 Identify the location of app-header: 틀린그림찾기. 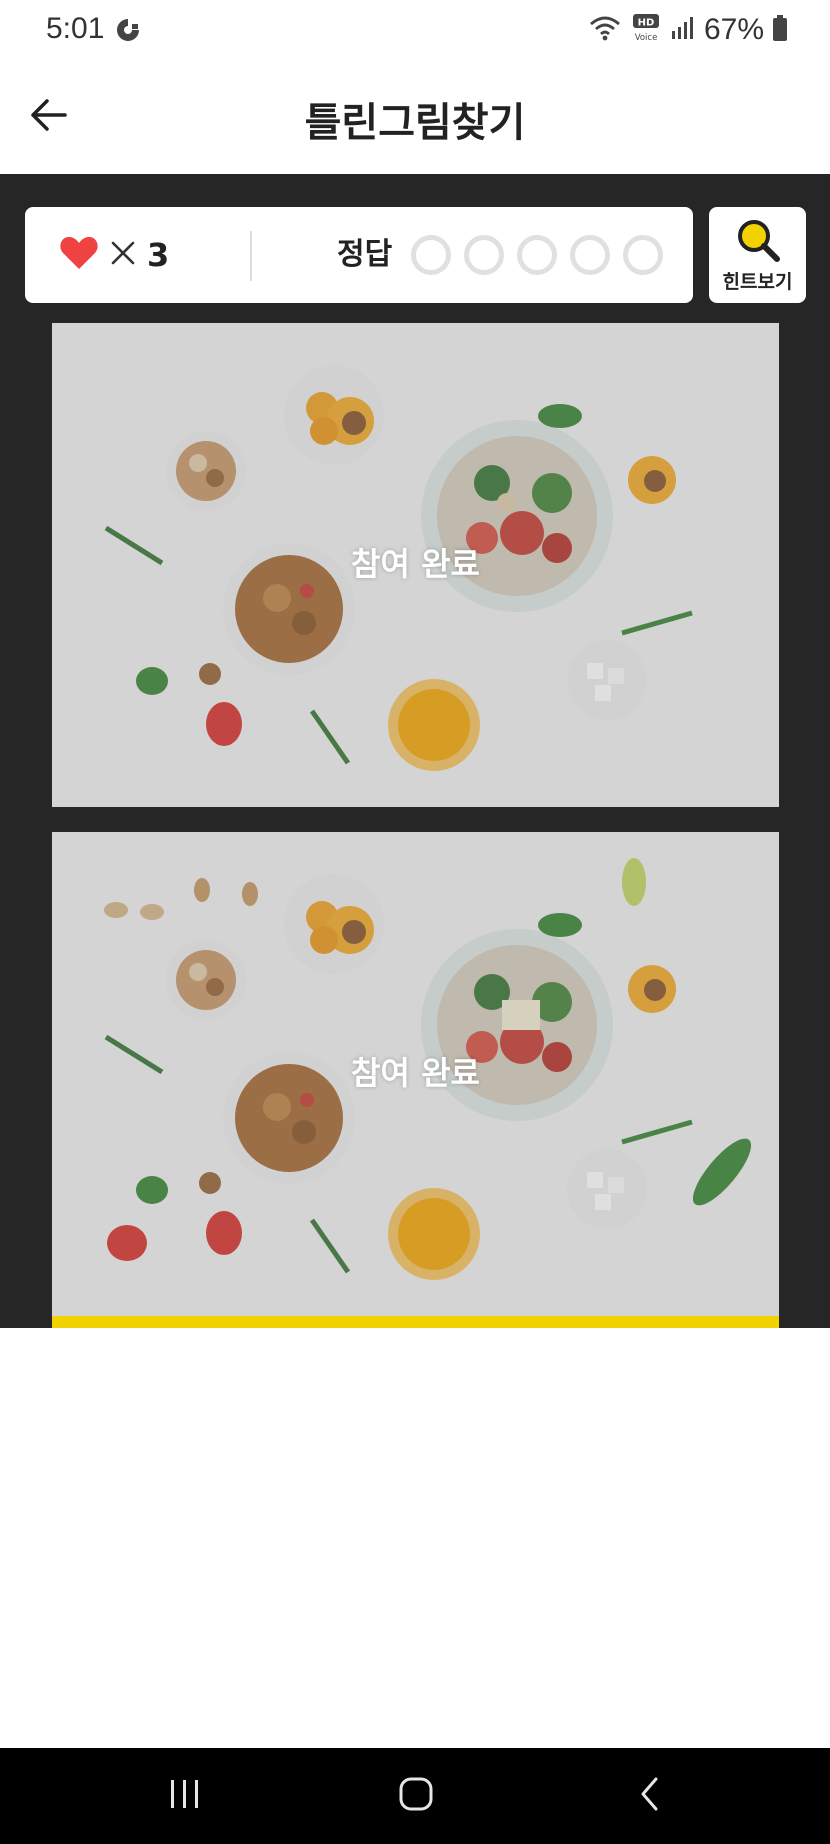
(415, 117).